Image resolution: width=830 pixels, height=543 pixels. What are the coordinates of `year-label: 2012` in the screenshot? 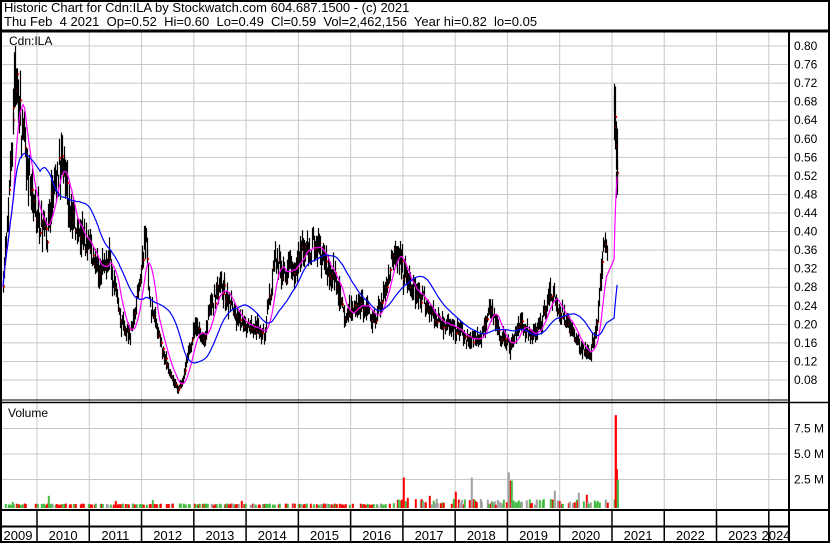 It's located at (167, 535).